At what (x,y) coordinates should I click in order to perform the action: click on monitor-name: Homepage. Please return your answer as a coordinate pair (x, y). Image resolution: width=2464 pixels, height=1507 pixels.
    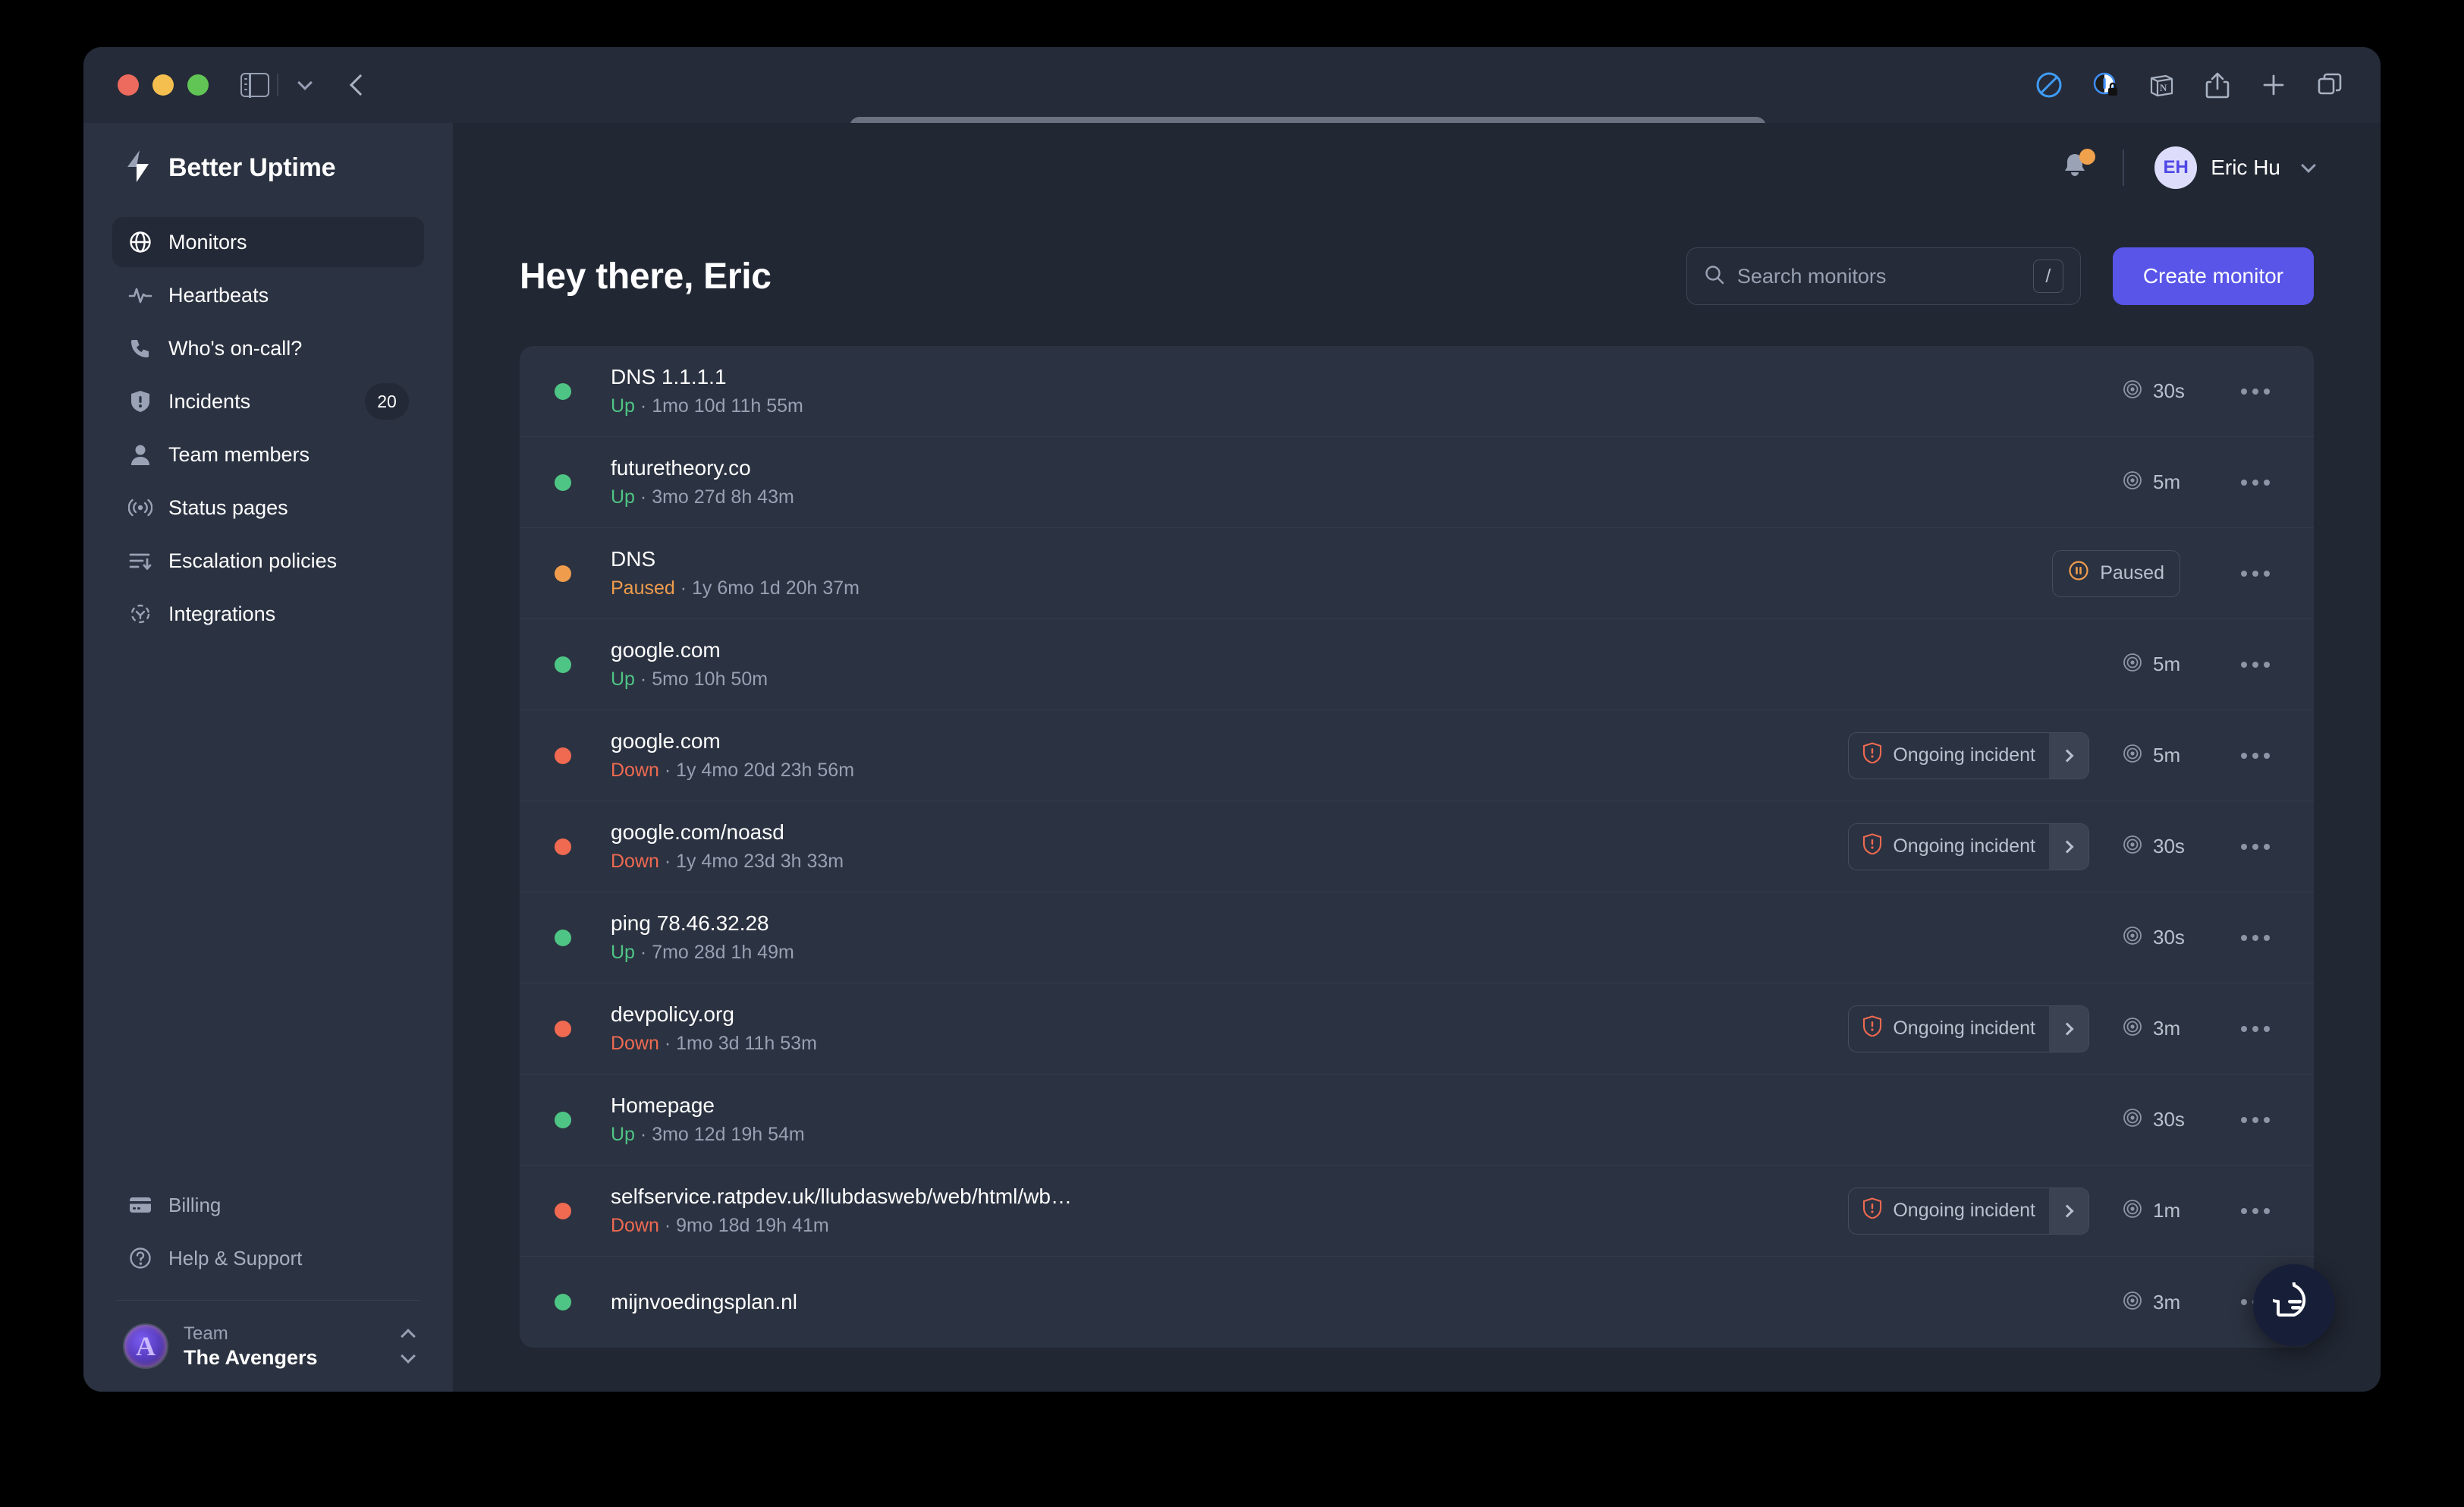
    Looking at the image, I should click on (663, 1105).